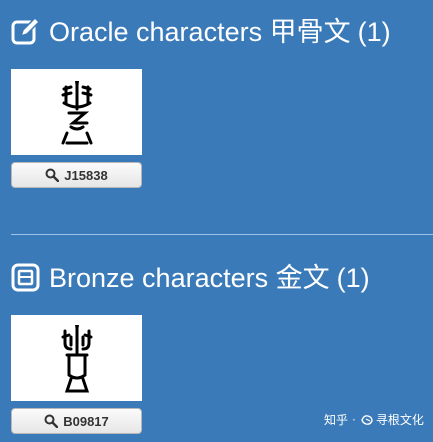  I want to click on watermark-logo-icon, so click(367, 420).